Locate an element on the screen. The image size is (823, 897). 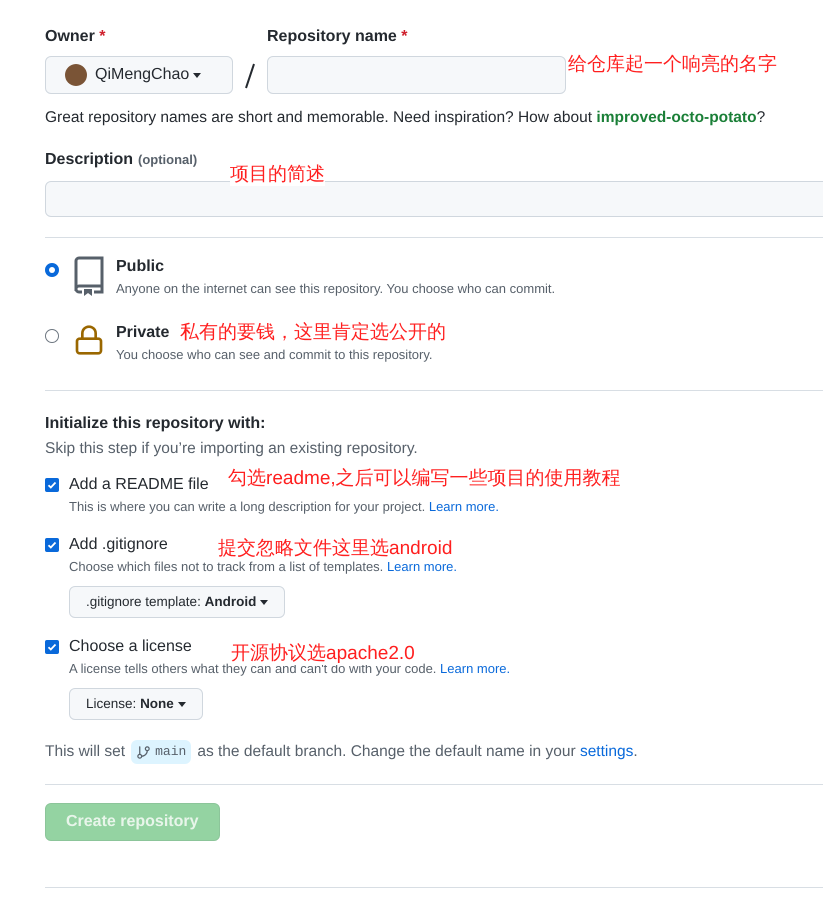
visibility-title: Private is located at coordinates (143, 333).